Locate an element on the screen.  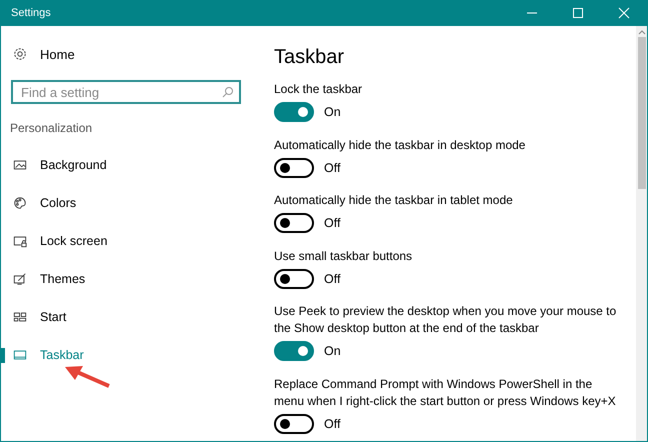
home-item: Home is located at coordinates (132, 54).